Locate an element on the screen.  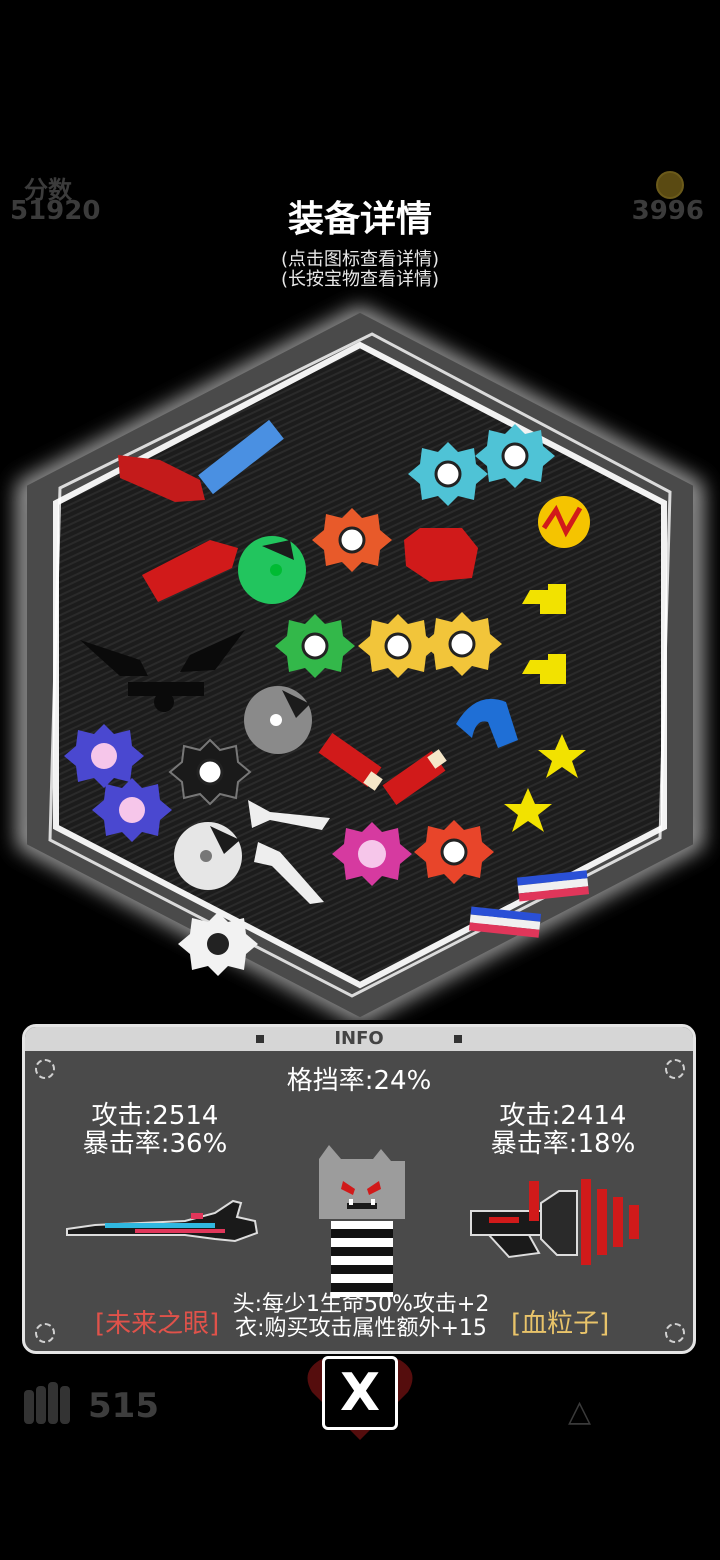
right-weapon-name: [血粒子] is located at coordinates (560, 1324).